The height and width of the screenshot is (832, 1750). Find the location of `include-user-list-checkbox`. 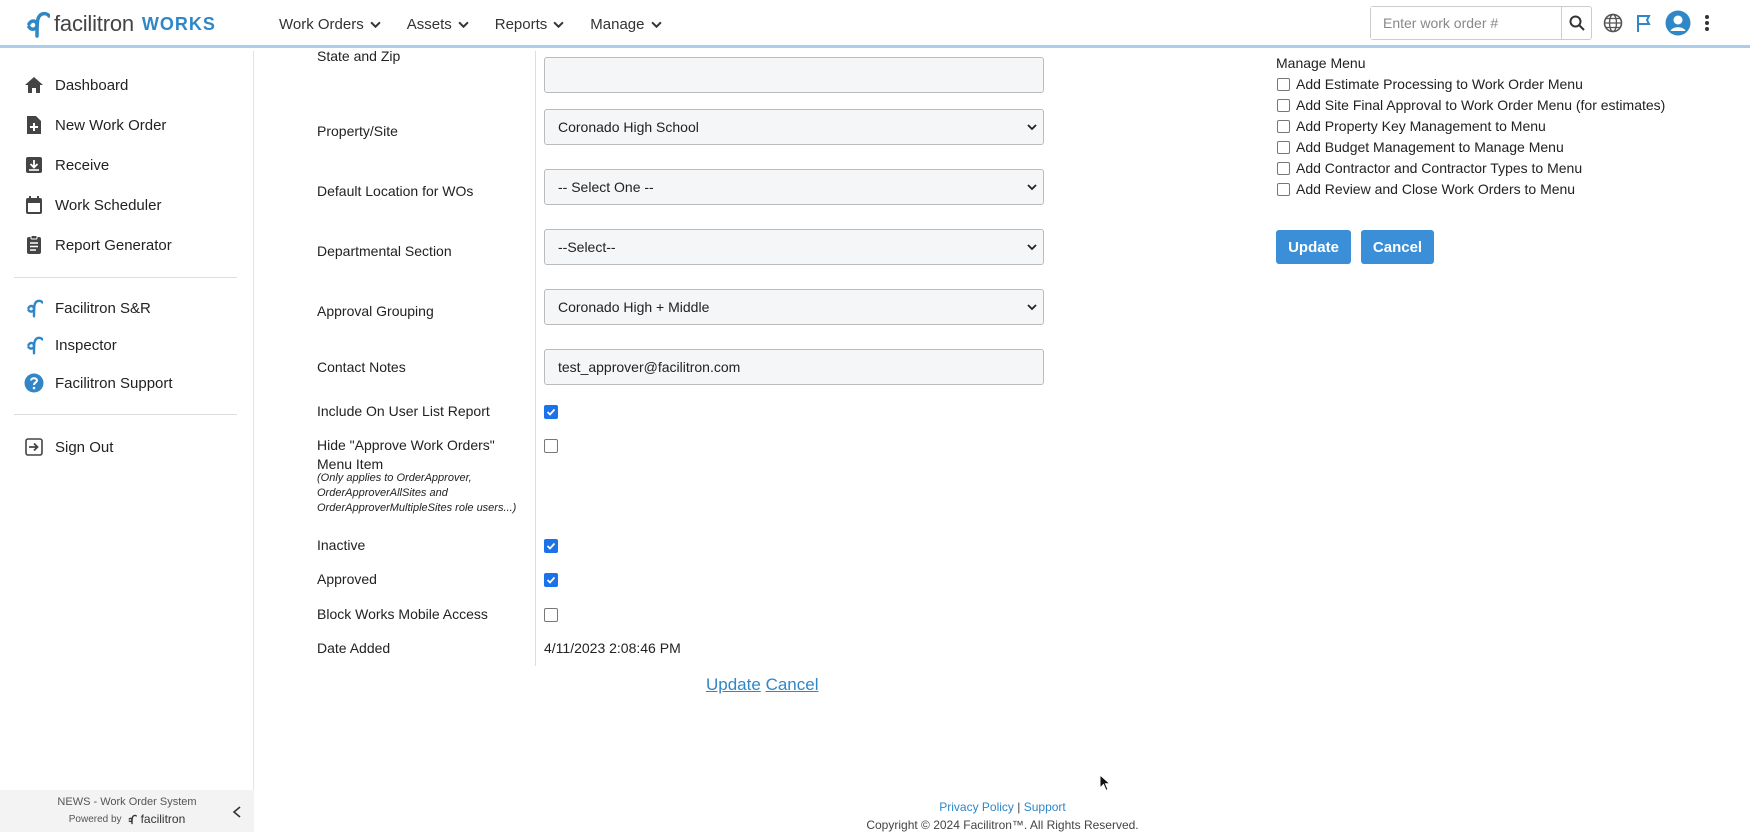

include-user-list-checkbox is located at coordinates (551, 412).